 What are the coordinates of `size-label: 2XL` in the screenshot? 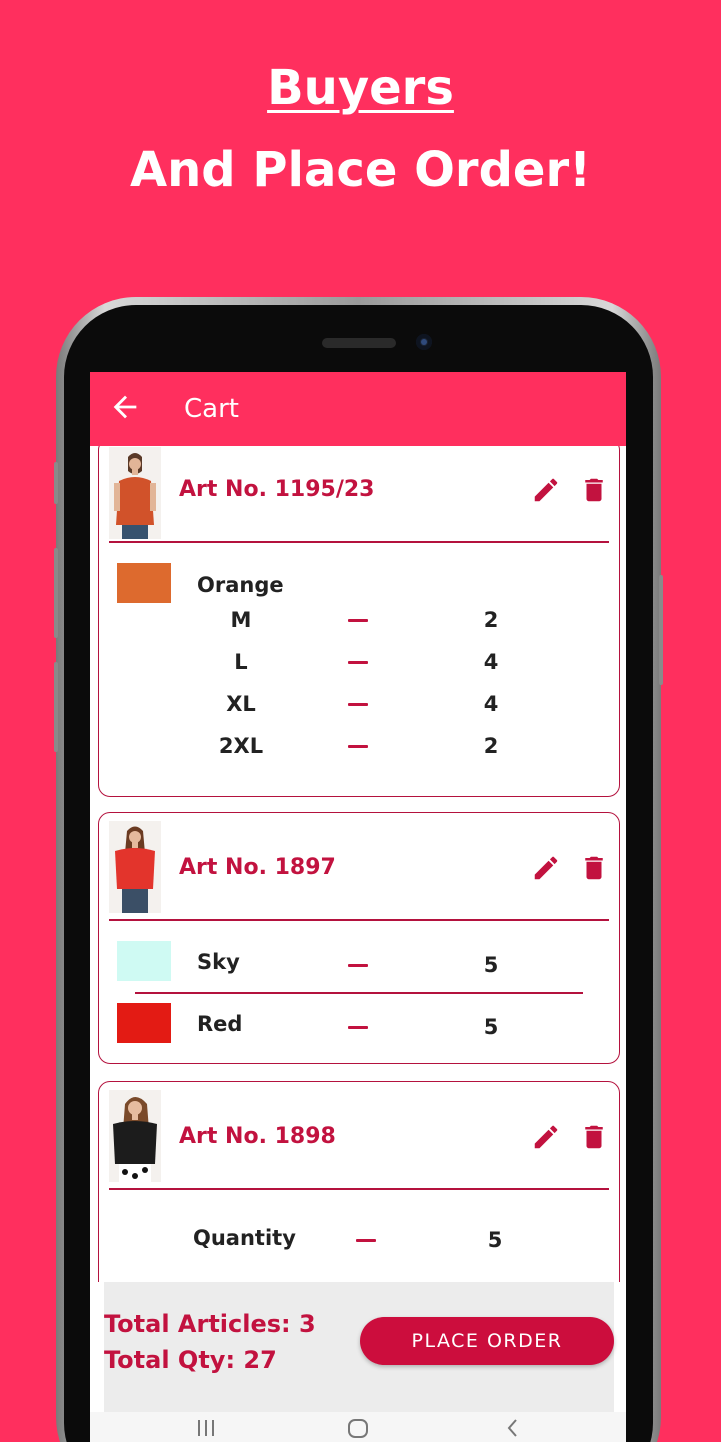 It's located at (241, 746).